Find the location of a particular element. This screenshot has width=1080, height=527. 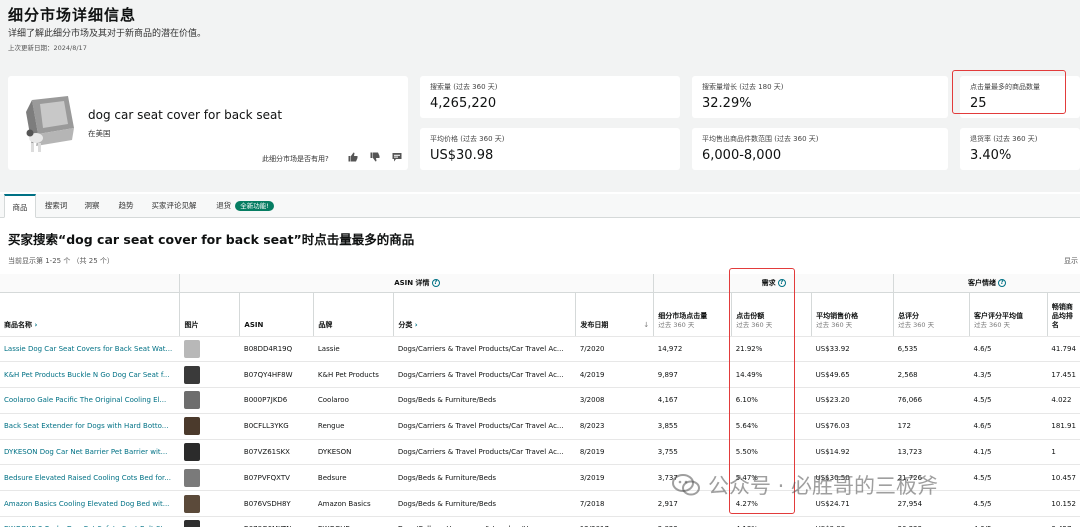

asin-cell: B07PVFQXTV is located at coordinates (276, 478).